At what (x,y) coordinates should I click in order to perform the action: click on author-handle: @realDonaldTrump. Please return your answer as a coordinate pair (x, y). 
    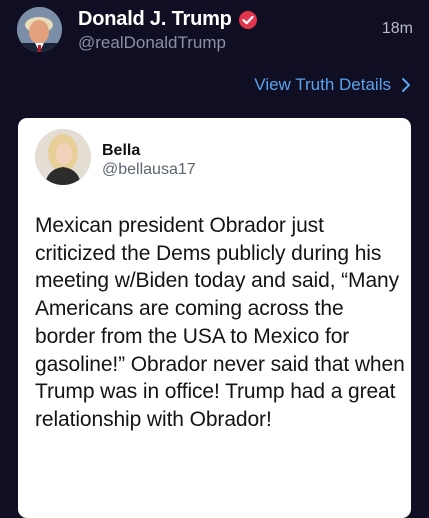
    Looking at the image, I should click on (152, 43).